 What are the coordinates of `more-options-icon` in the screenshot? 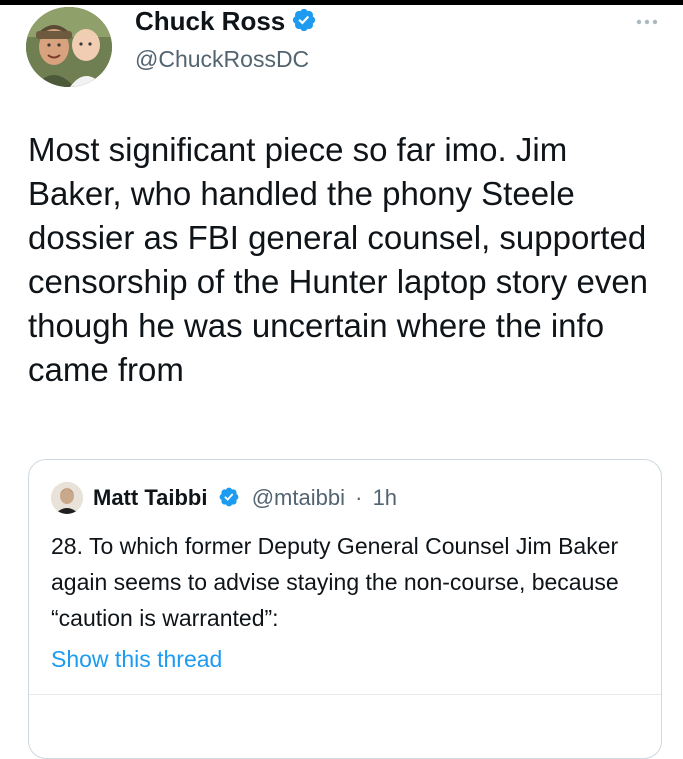 It's located at (647, 20).